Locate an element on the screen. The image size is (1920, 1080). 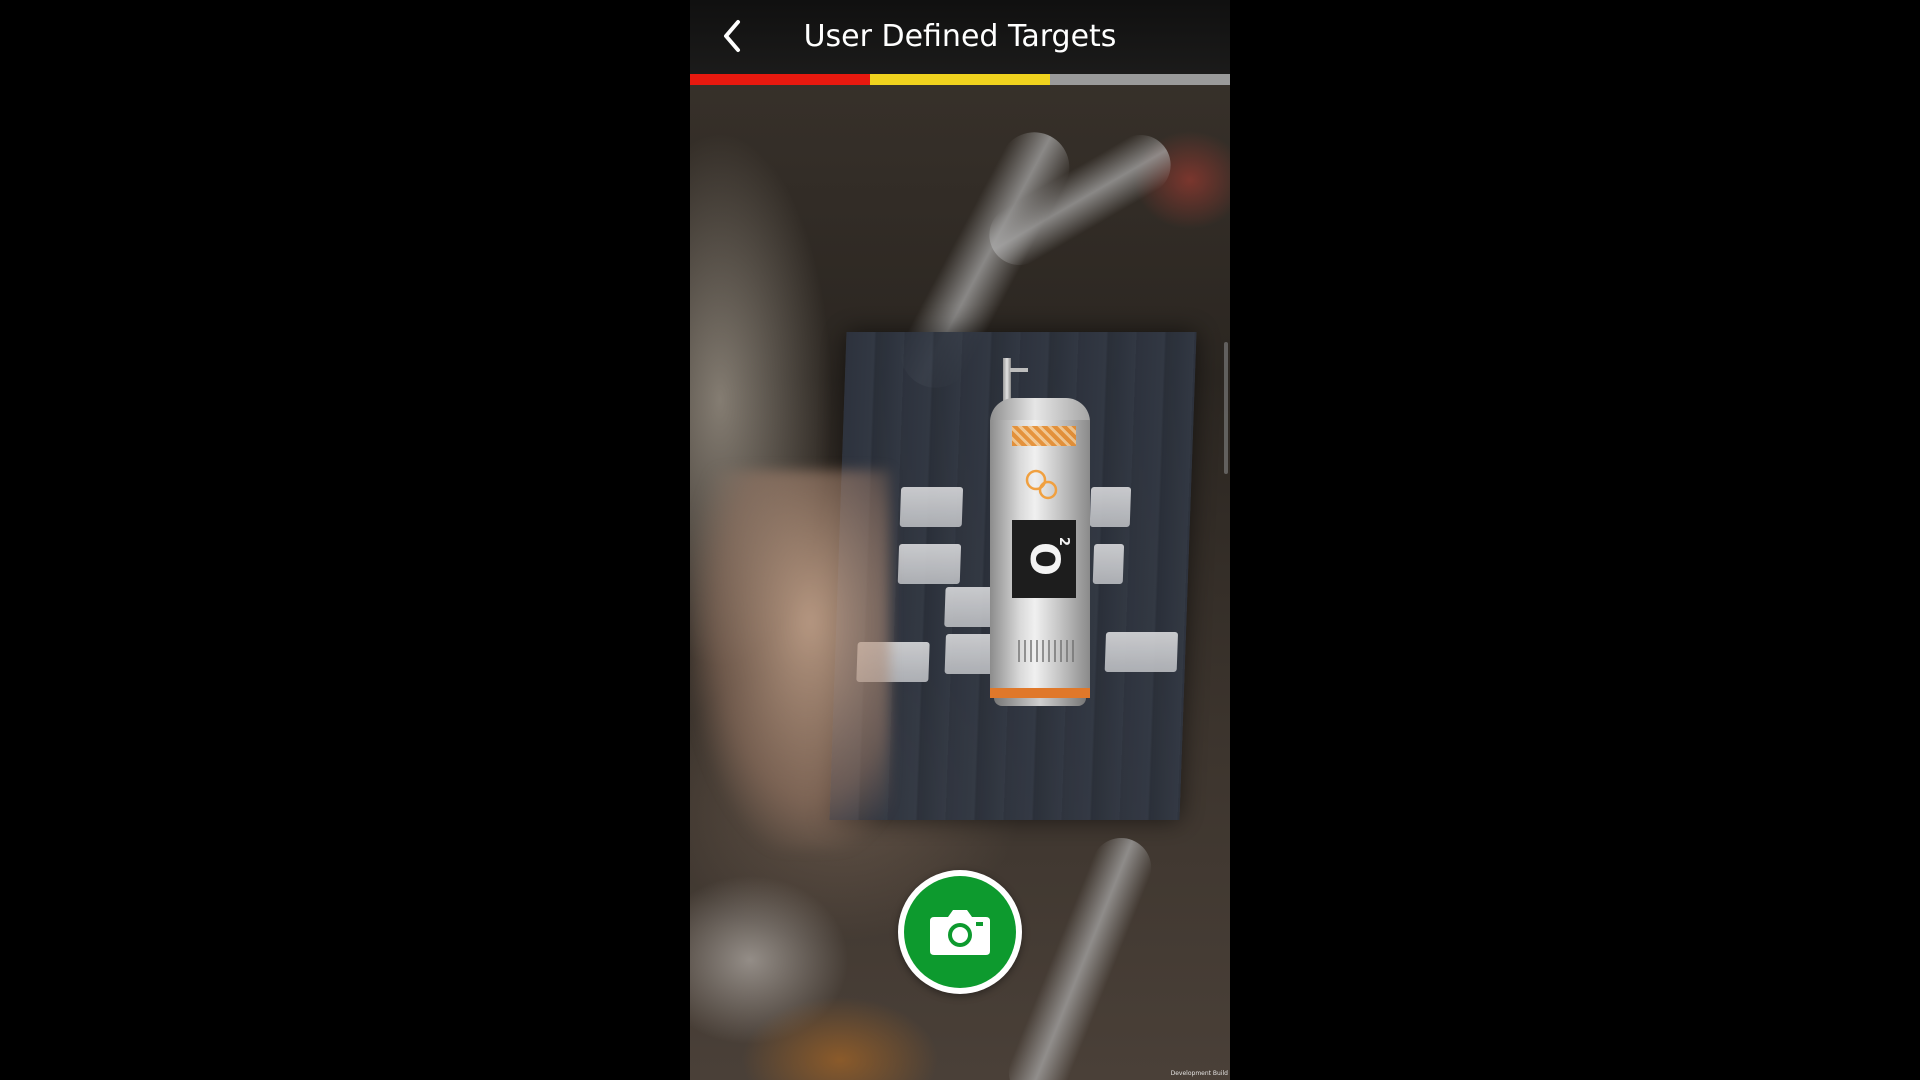
tracking-quality-bar is located at coordinates (960, 79).